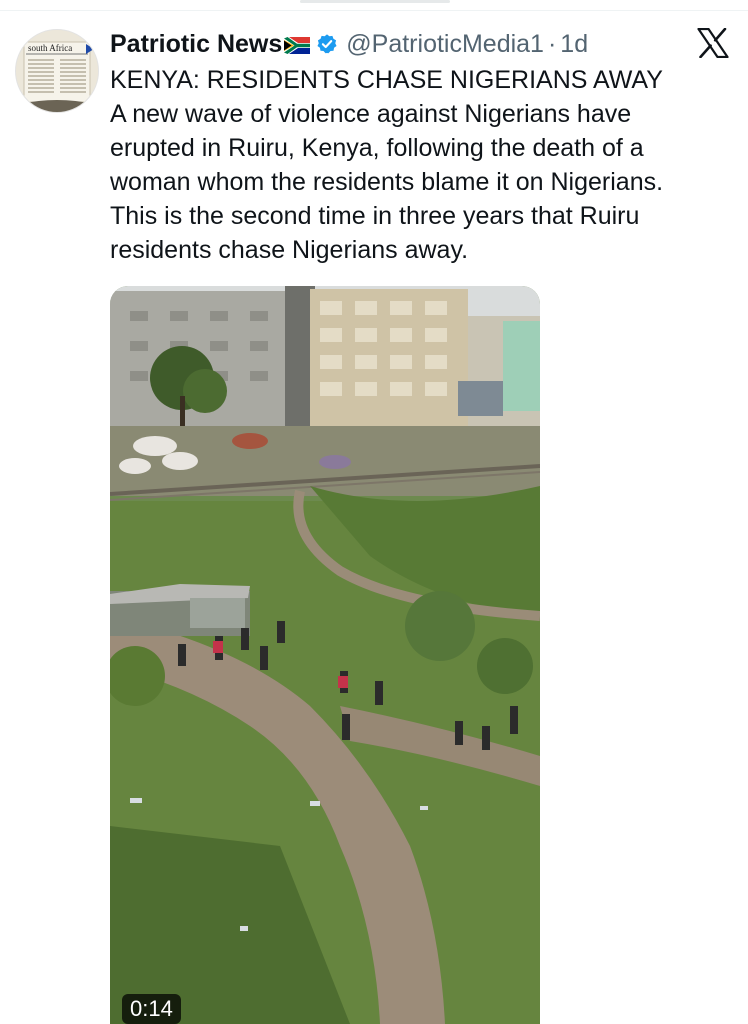 The width and height of the screenshot is (748, 1024). I want to click on tweet-body-line: residents chase Nigerians away., so click(289, 250).